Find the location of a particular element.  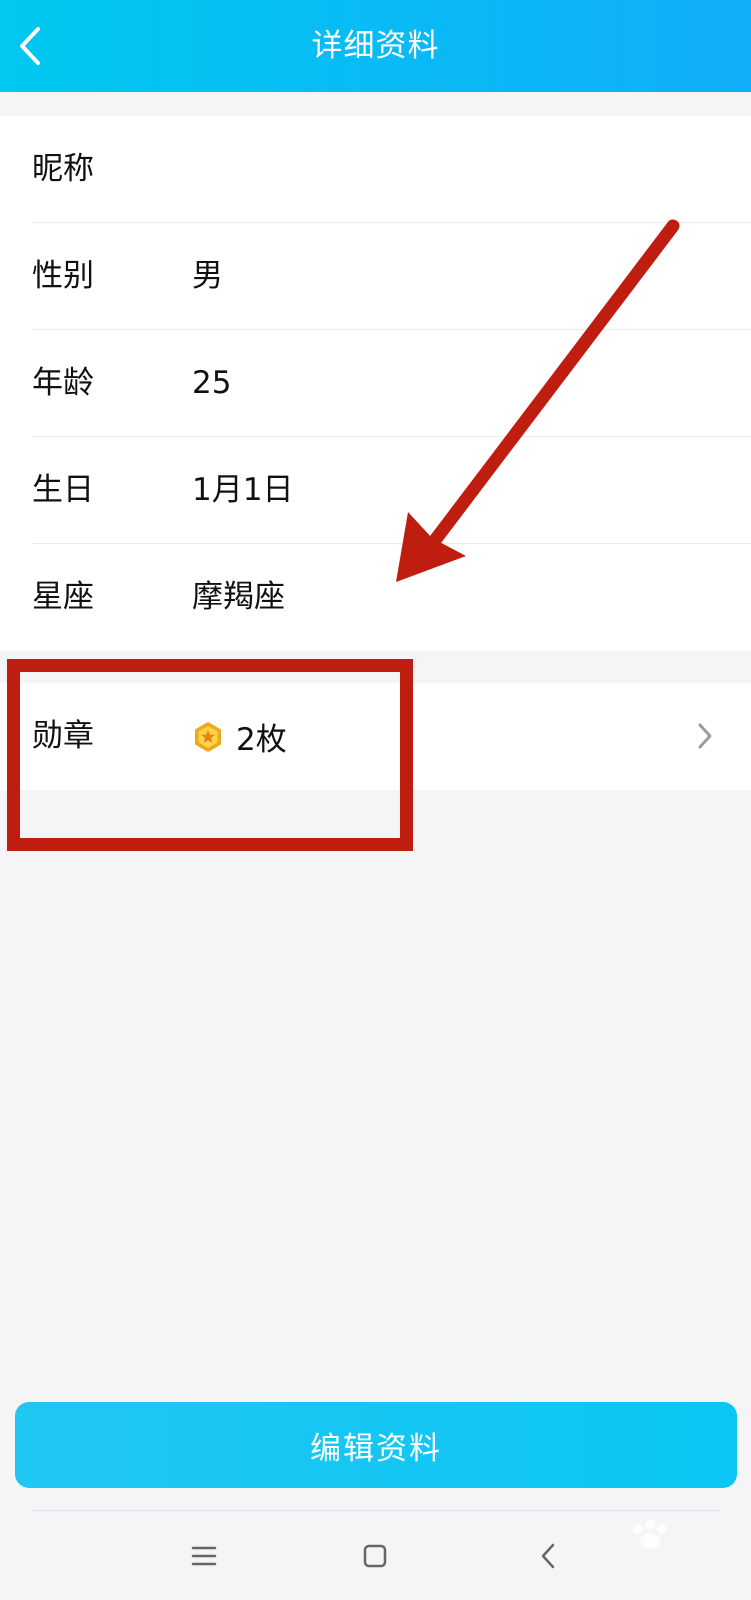

profile-row-zodiac: 星座 摩羯座 is located at coordinates (391, 597).